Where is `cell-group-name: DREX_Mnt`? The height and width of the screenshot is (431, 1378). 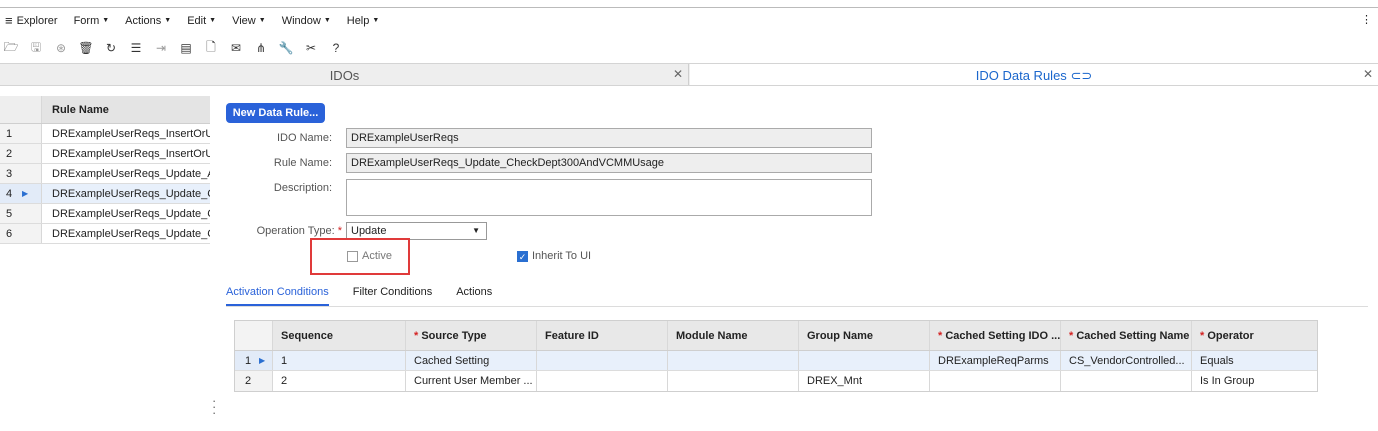
cell-group-name: DREX_Mnt is located at coordinates (864, 381).